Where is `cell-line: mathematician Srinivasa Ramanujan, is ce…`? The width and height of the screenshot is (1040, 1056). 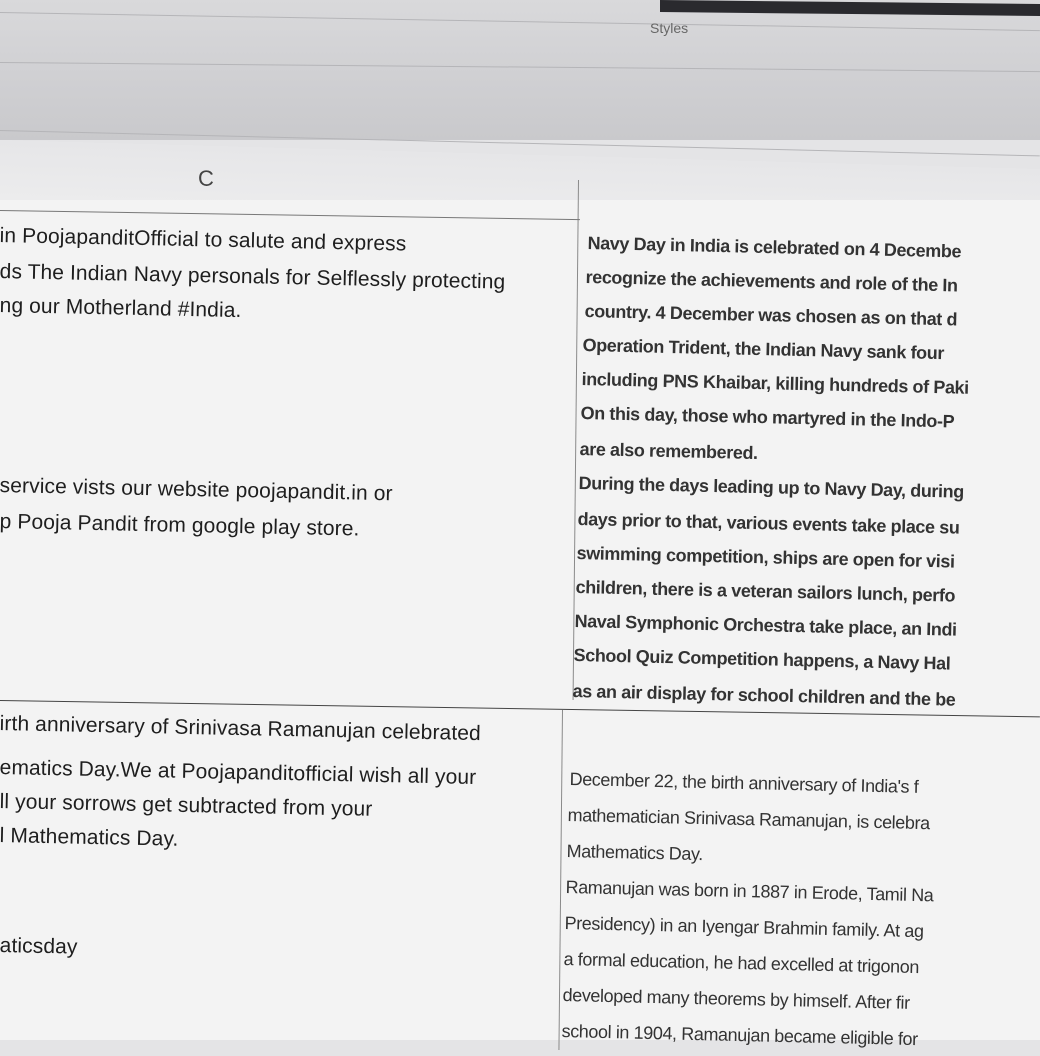 cell-line: mathematician Srinivasa Ramanujan, is ce… is located at coordinates (748, 819).